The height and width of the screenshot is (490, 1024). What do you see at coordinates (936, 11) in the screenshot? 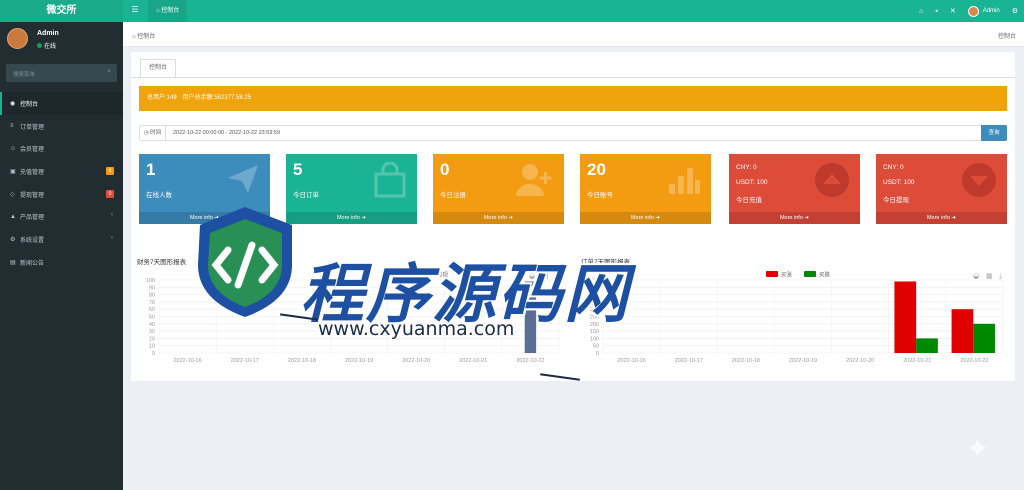
I see `trash-icon: ▪` at bounding box center [936, 11].